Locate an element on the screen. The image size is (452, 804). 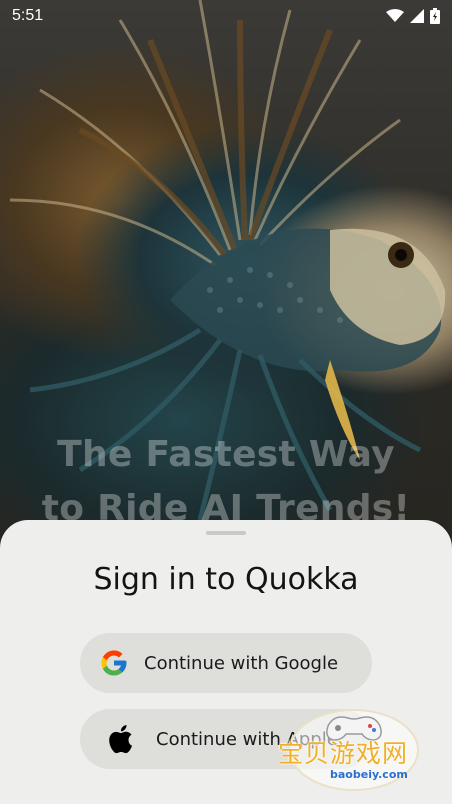
status-bar: 5:51 is located at coordinates (226, 16).